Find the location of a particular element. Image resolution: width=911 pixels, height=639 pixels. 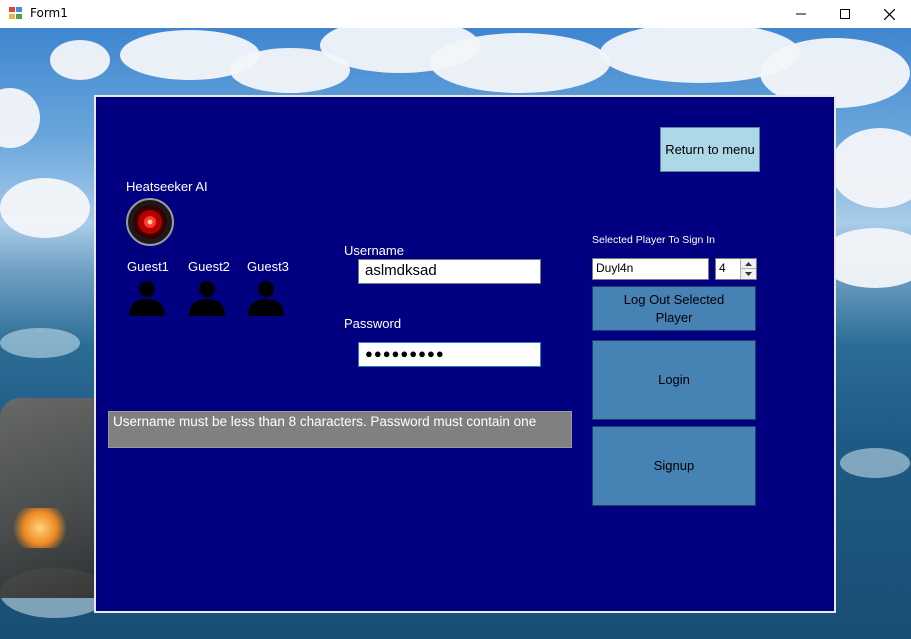

selected-player-label: Selected Player To Sign In is located at coordinates (653, 240).